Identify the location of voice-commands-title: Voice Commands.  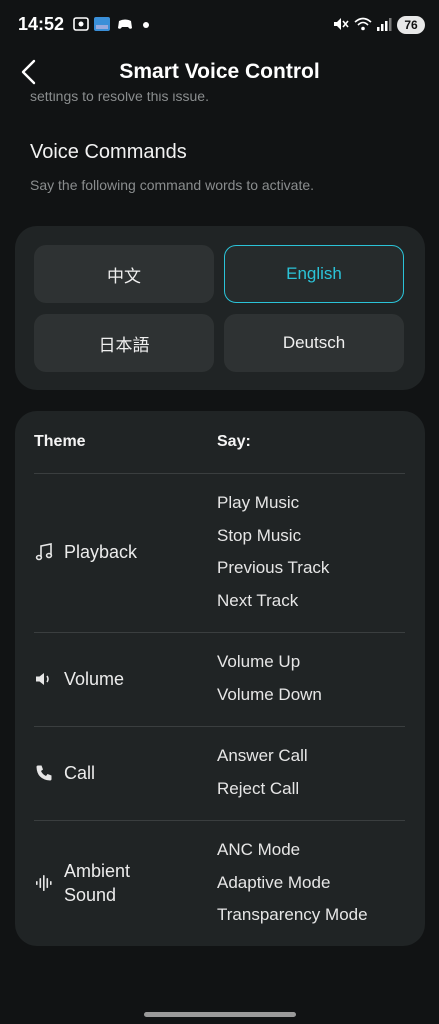
(108, 152).